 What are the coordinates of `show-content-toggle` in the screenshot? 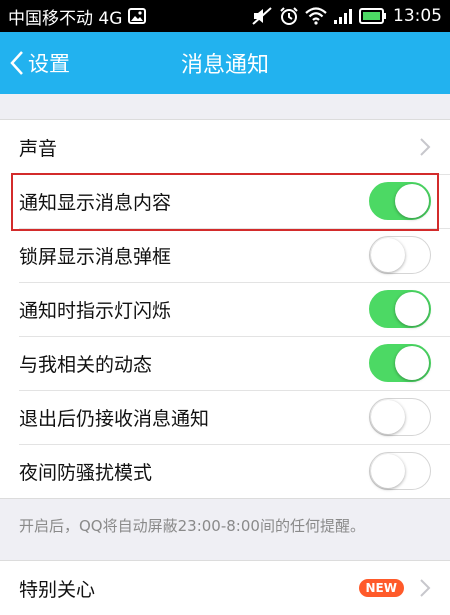 It's located at (400, 201).